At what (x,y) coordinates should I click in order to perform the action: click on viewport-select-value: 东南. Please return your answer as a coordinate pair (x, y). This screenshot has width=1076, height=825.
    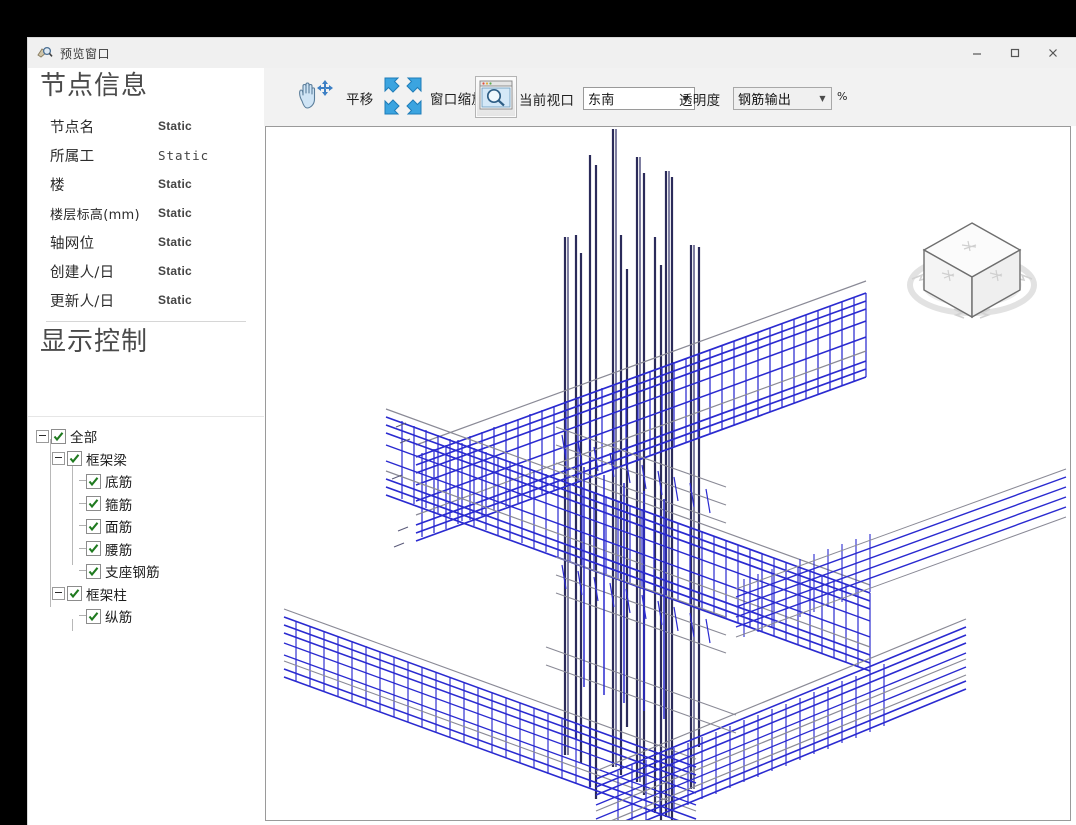
    Looking at the image, I should click on (601, 100).